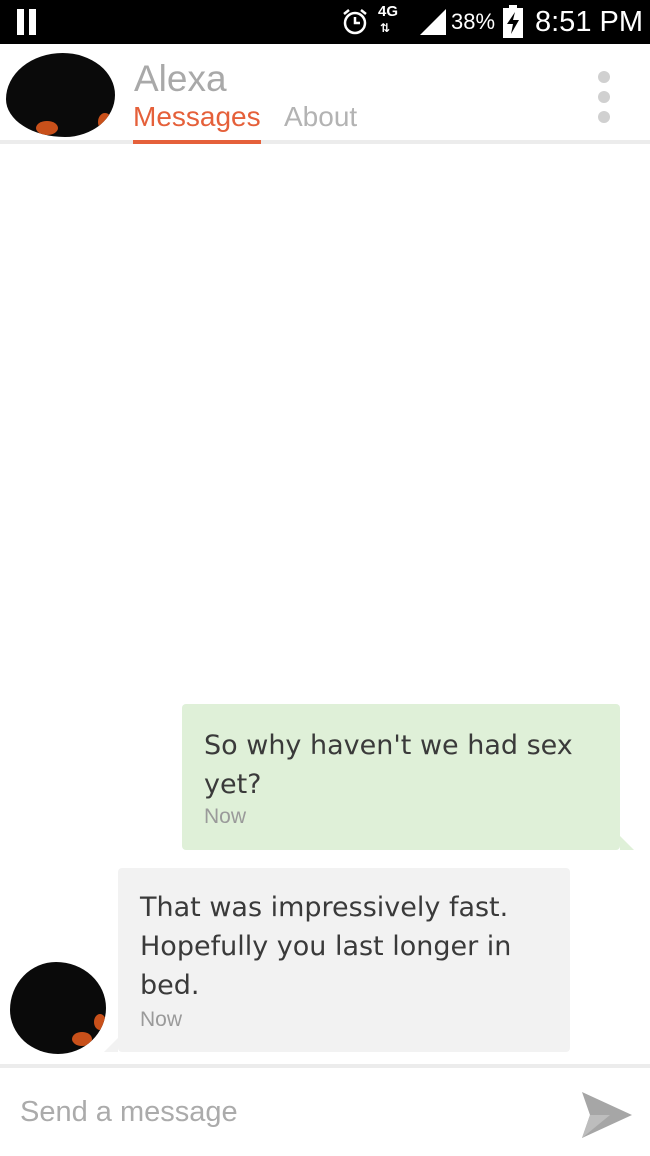 Image resolution: width=650 pixels, height=1156 pixels. I want to click on conversation-header: Alexa Messages About, so click(325, 94).